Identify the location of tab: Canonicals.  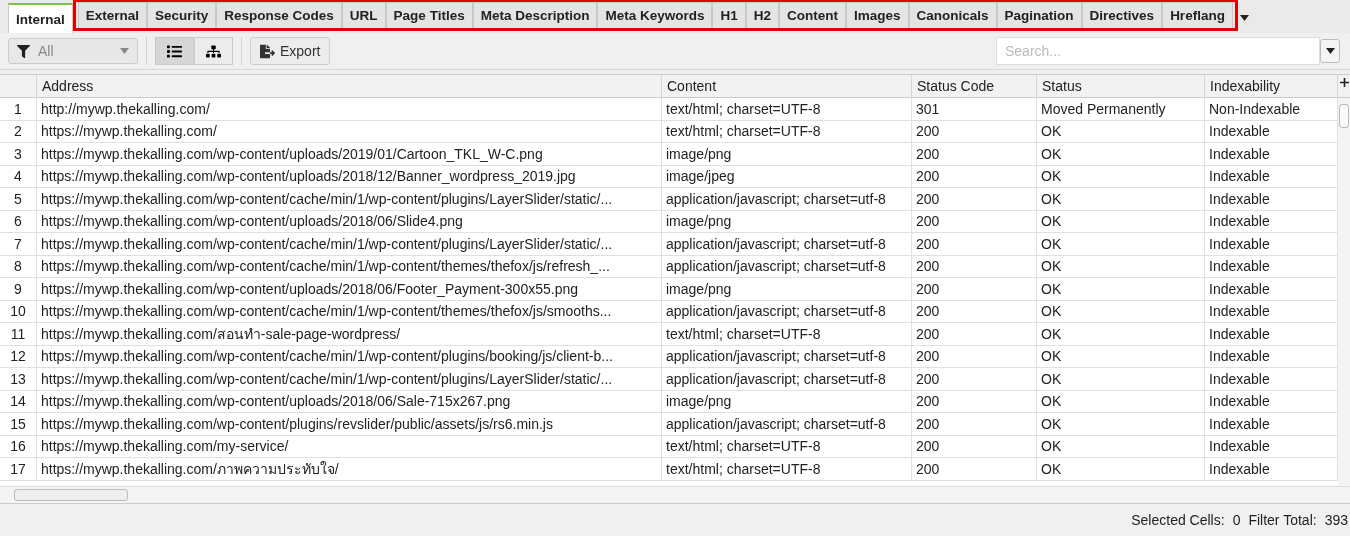
(952, 15).